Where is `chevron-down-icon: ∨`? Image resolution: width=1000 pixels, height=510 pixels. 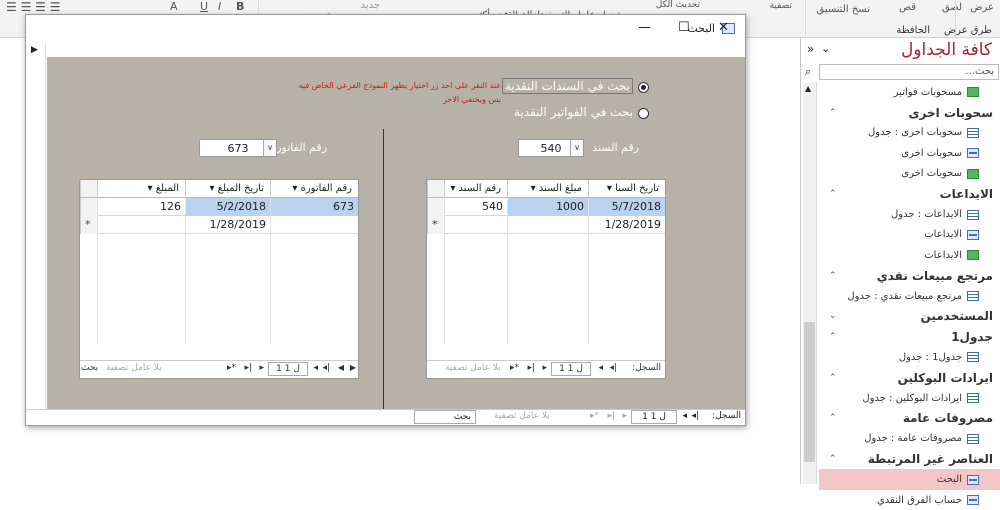
chevron-down-icon: ∨ is located at coordinates (269, 148).